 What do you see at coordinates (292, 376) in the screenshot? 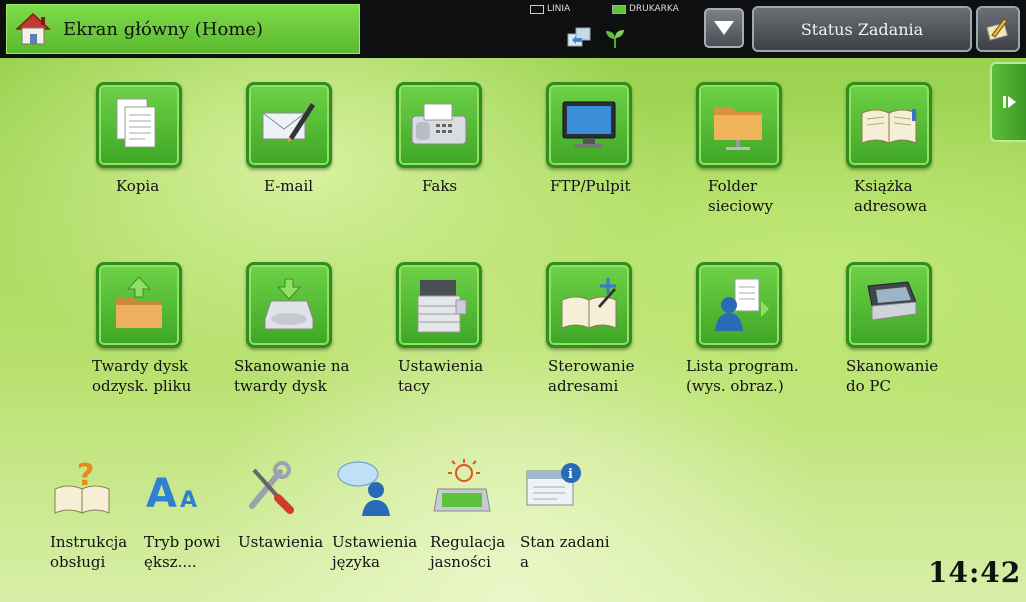
I see `tile-label: Skanowanie na twardy dysk` at bounding box center [292, 376].